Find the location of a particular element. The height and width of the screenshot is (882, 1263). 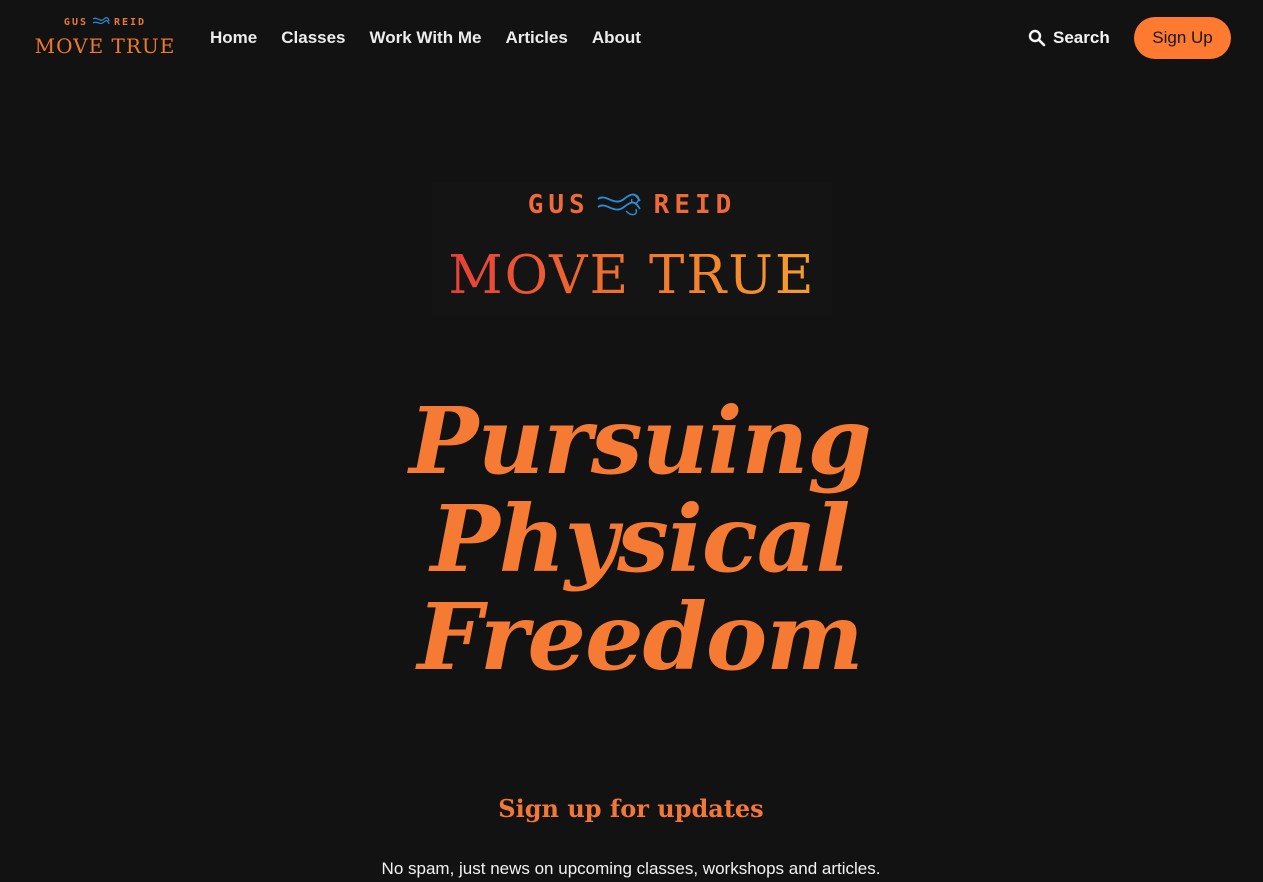

nav-classes: Classes is located at coordinates (313, 38).